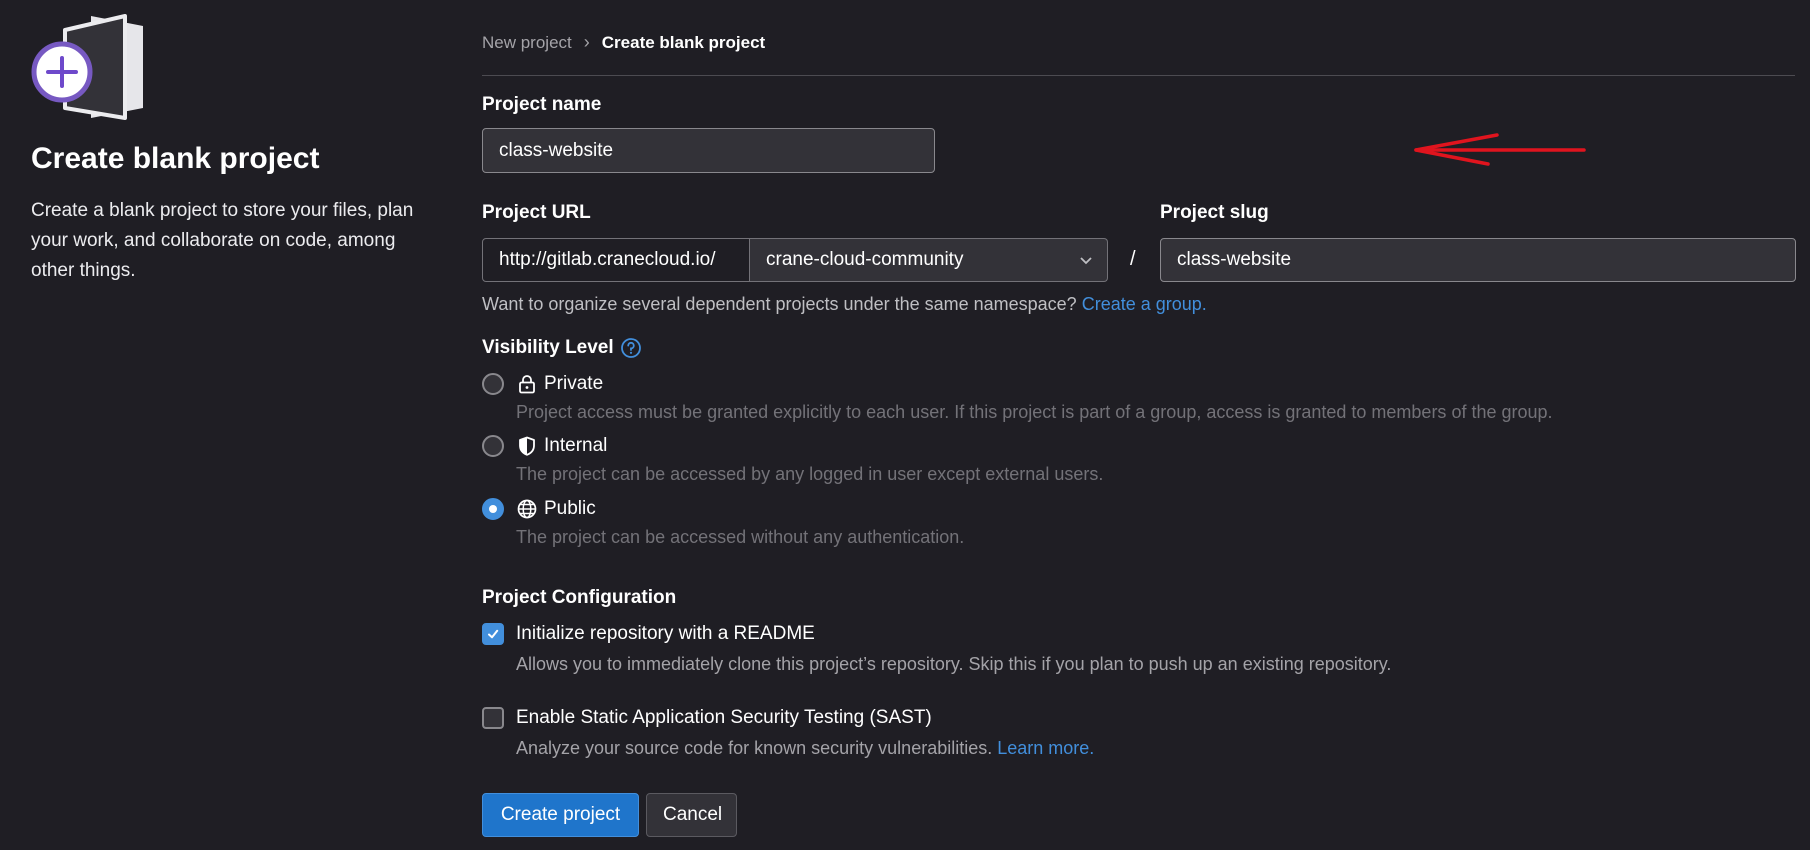 This screenshot has height=850, width=1810. I want to click on project-name-label: Project name, so click(542, 104).